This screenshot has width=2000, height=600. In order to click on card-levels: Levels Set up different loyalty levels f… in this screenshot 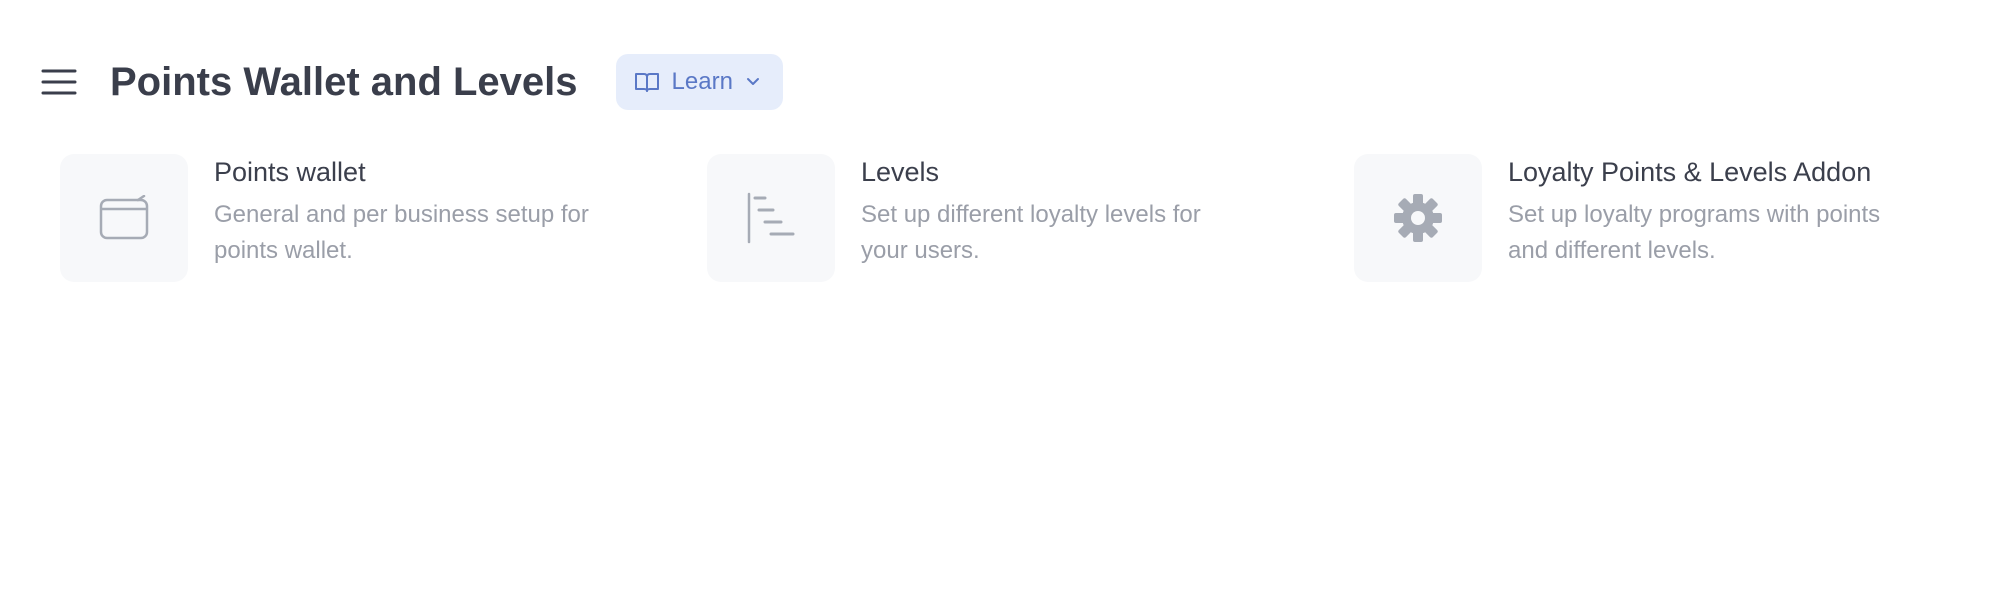, I will do `click(1007, 218)`.